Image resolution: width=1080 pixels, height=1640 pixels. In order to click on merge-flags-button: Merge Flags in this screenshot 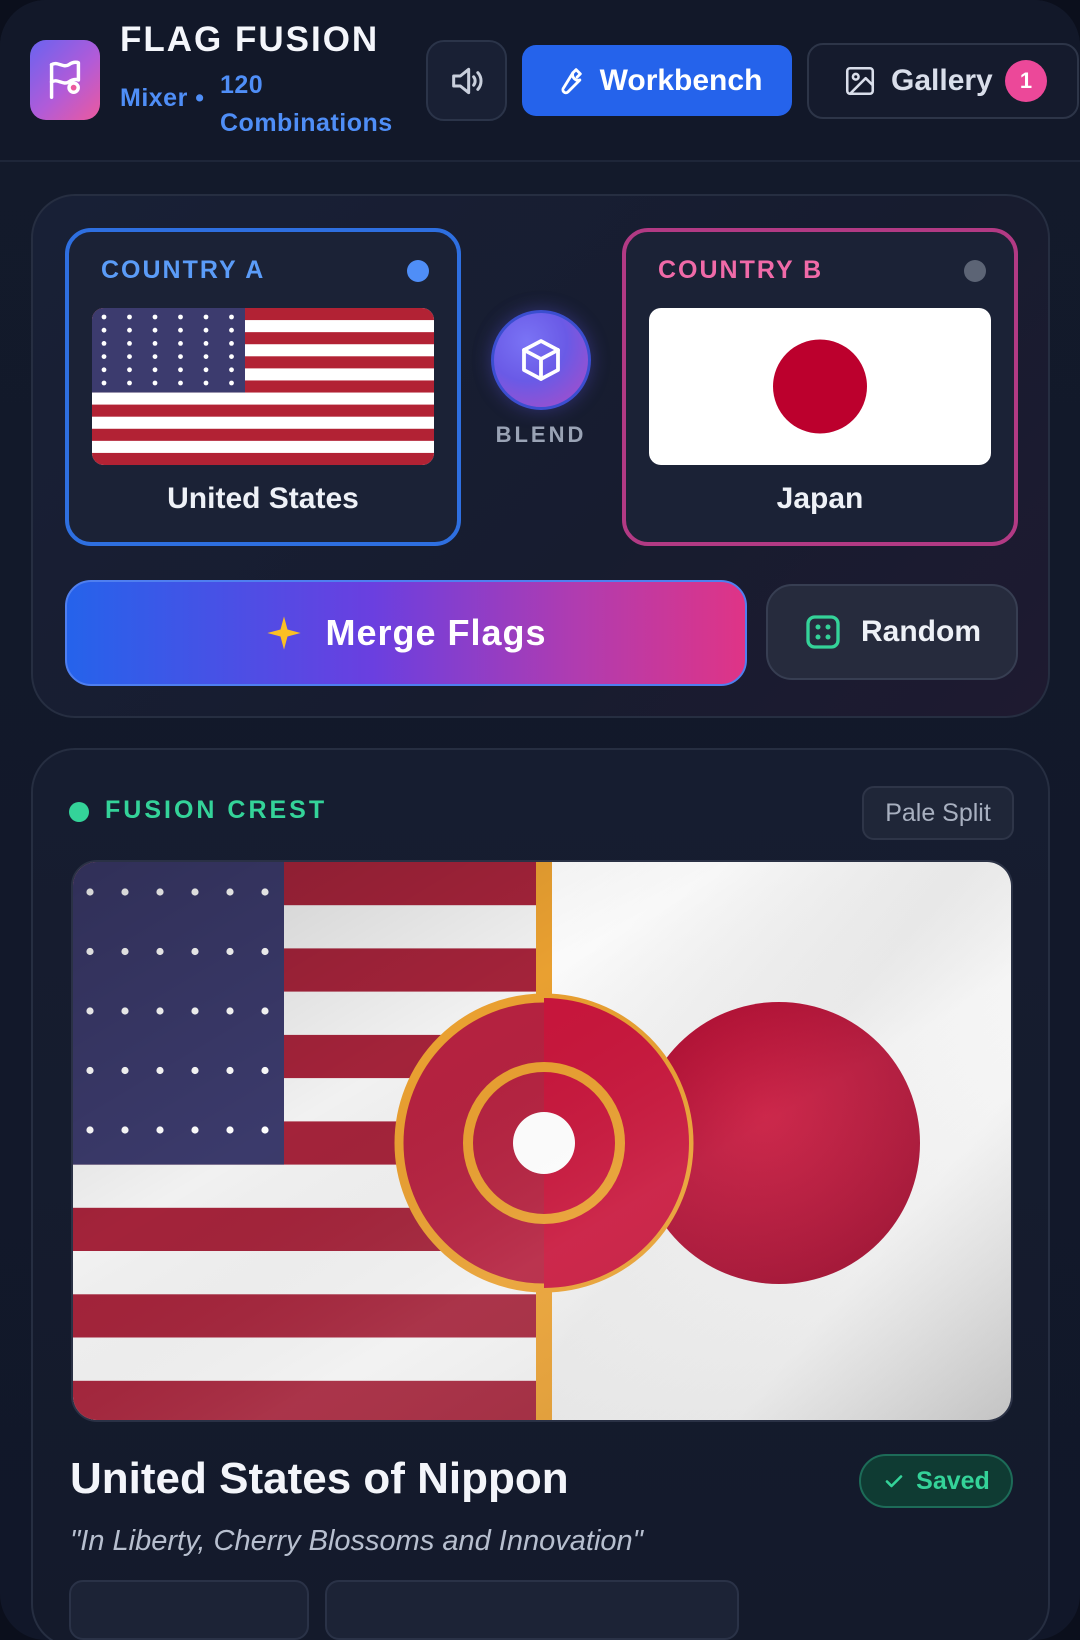, I will do `click(406, 633)`.